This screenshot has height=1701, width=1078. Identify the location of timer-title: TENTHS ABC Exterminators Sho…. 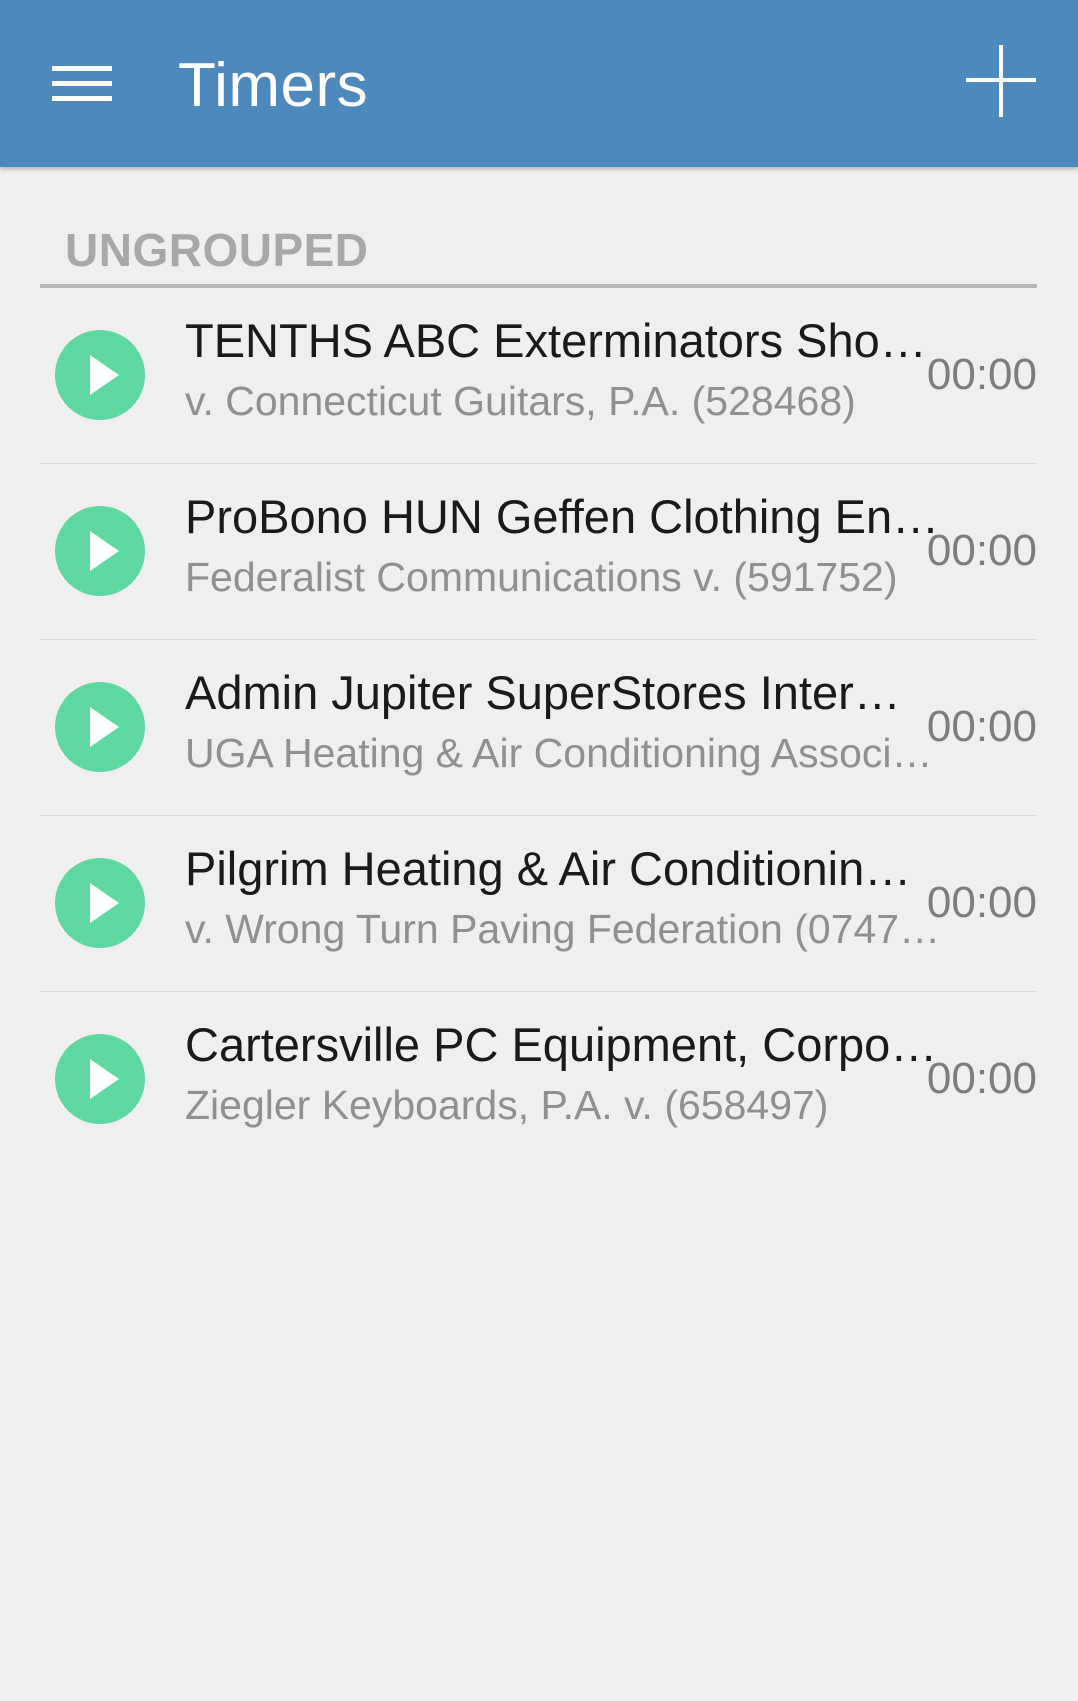
(556, 340).